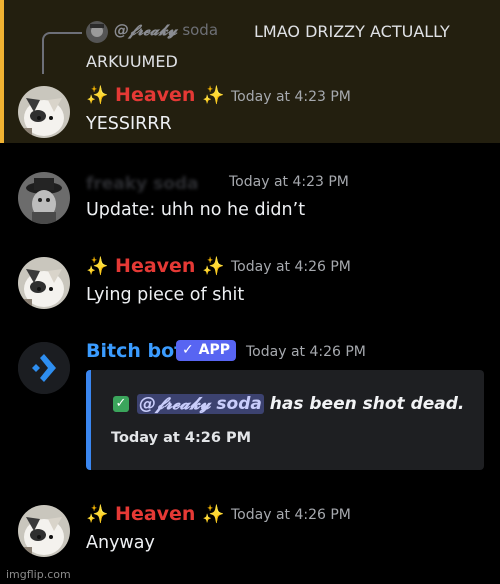  What do you see at coordinates (352, 31) in the screenshot?
I see `reply-preview-text: LMAO DRIZZY ACTUALLY` at bounding box center [352, 31].